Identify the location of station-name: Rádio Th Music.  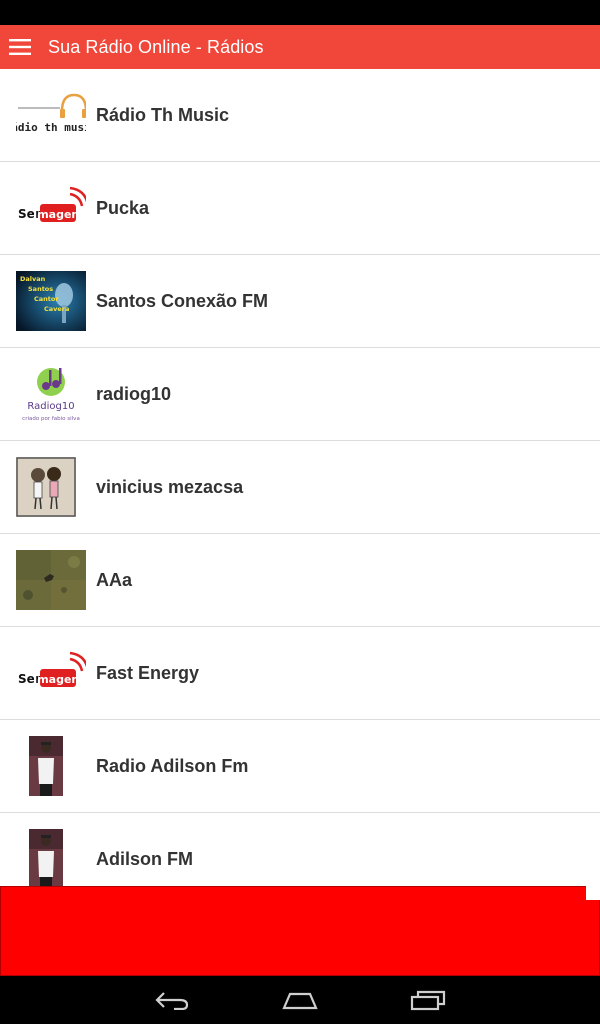
(163, 115).